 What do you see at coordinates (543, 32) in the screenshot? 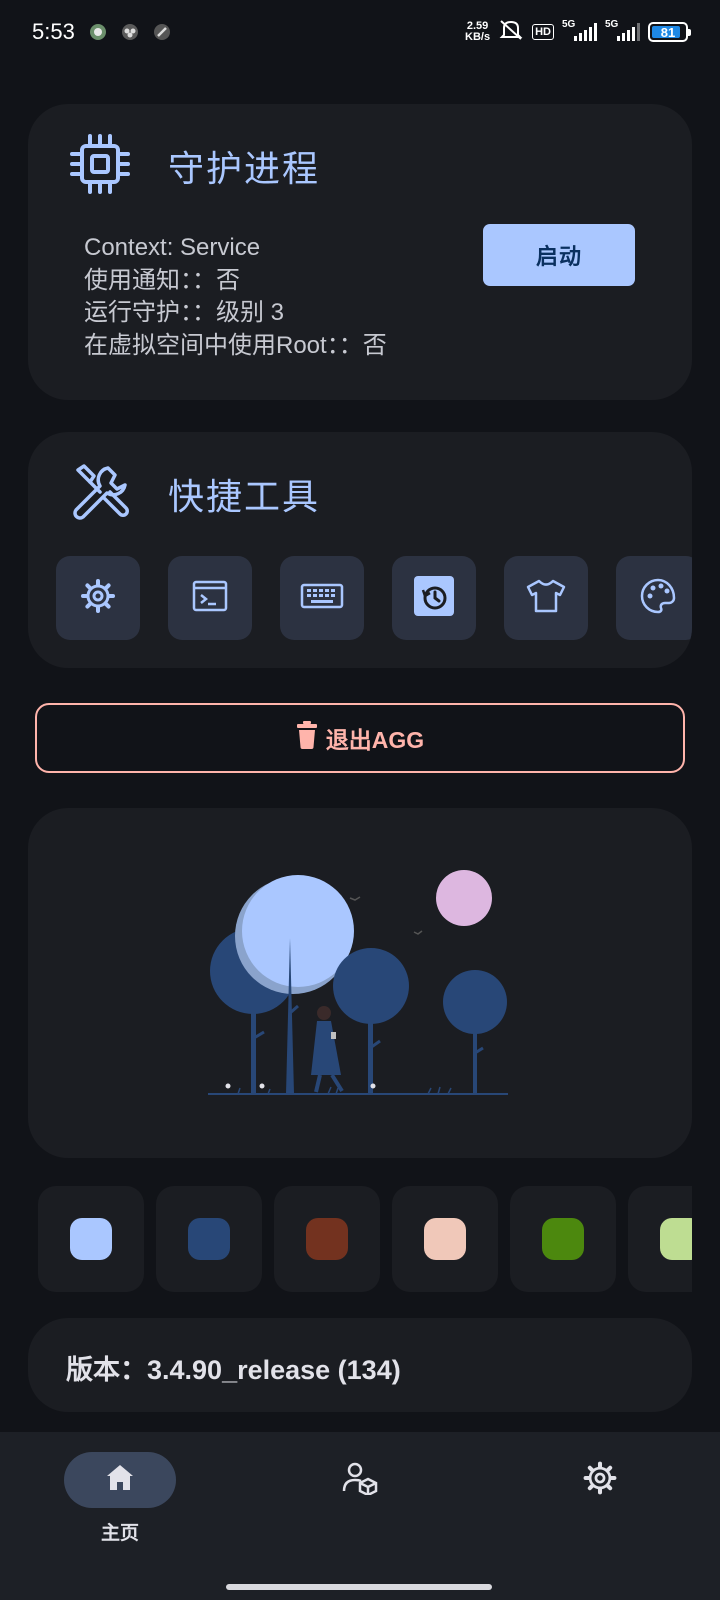
I see `hd-badge: HD` at bounding box center [543, 32].